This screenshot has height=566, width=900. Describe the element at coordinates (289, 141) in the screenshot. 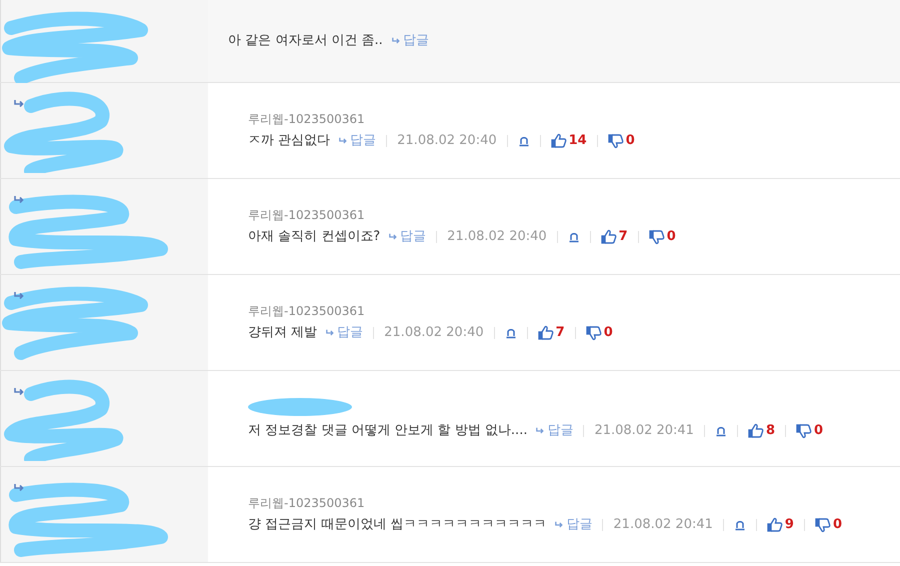

I see `comment-text: ㅈ까 관심없다` at that location.